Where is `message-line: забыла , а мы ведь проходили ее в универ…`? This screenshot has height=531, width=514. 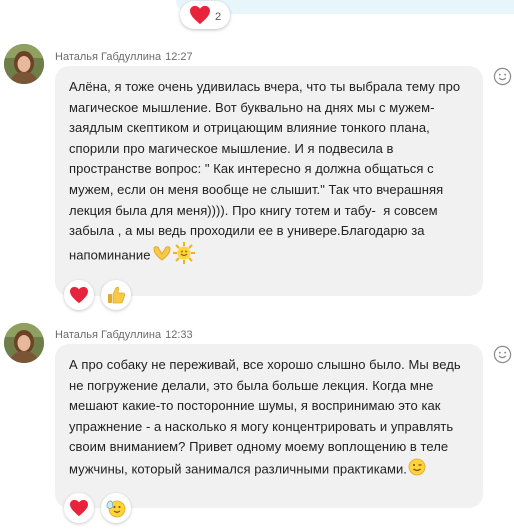
message-line: забыла , а мы ведь проходили ее в универ… is located at coordinates (247, 231).